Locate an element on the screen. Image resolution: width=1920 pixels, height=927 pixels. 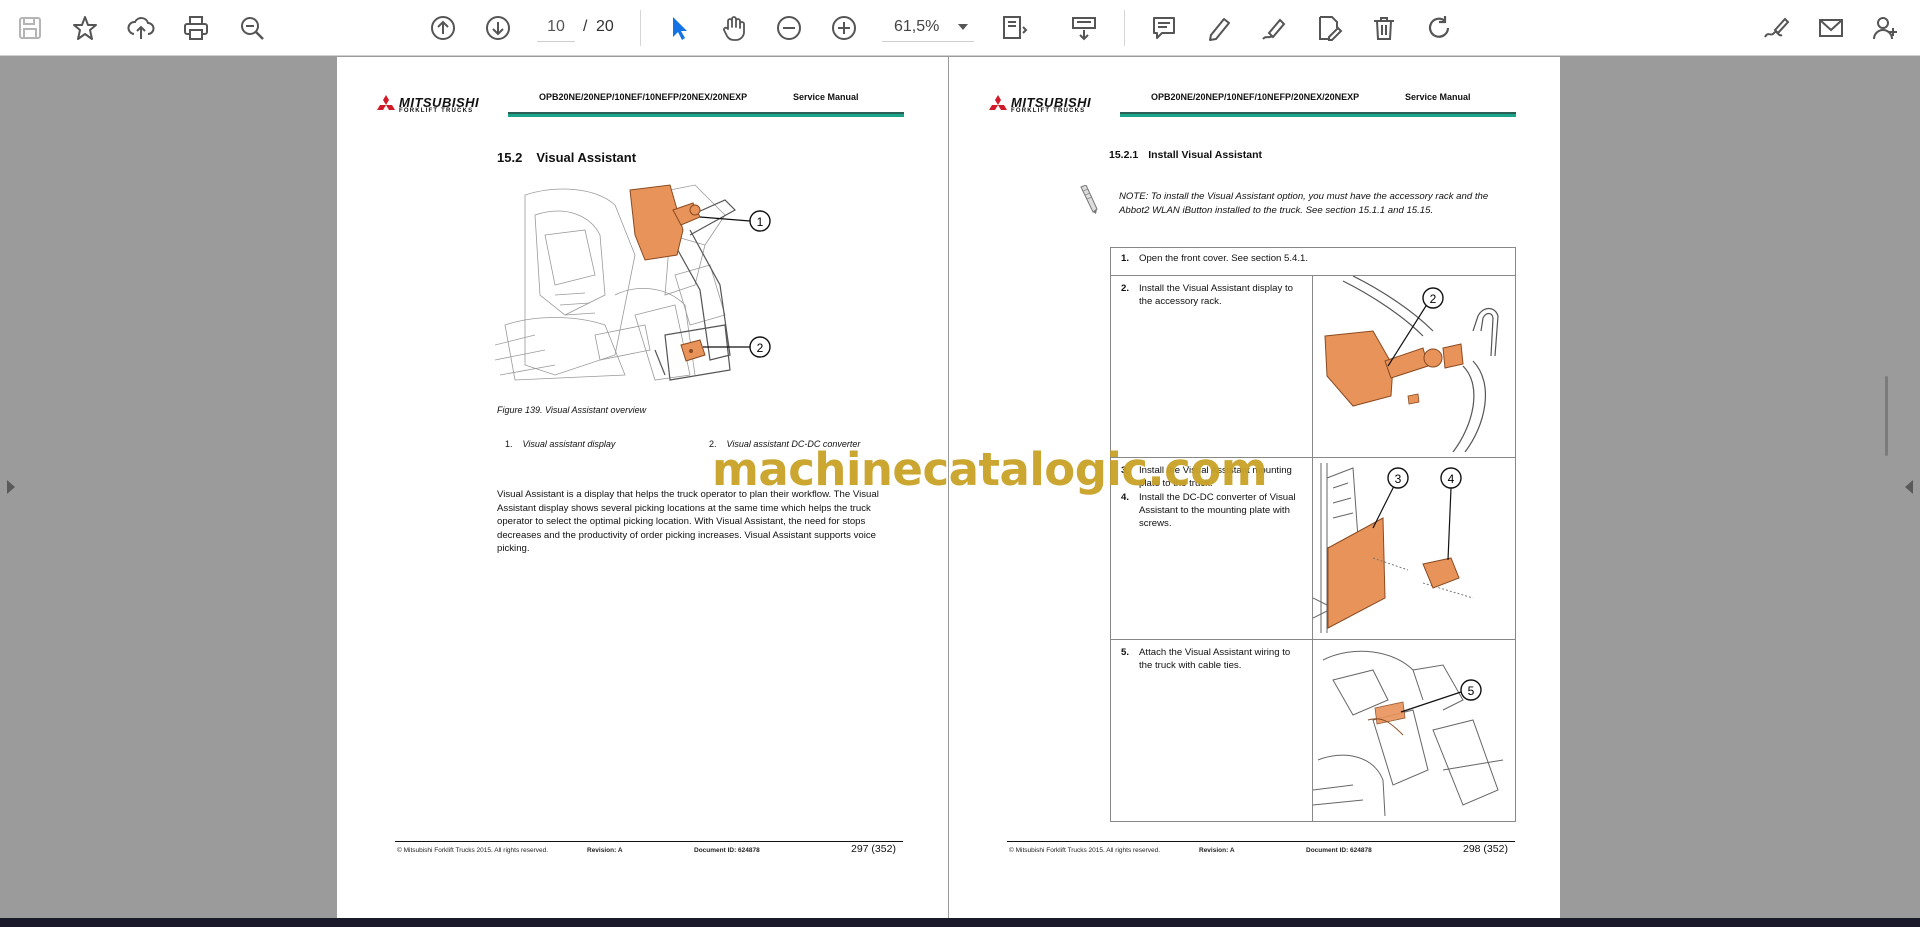
subsection-heading: 15.2.1 Install Visual Assistant is located at coordinates (1185, 155).